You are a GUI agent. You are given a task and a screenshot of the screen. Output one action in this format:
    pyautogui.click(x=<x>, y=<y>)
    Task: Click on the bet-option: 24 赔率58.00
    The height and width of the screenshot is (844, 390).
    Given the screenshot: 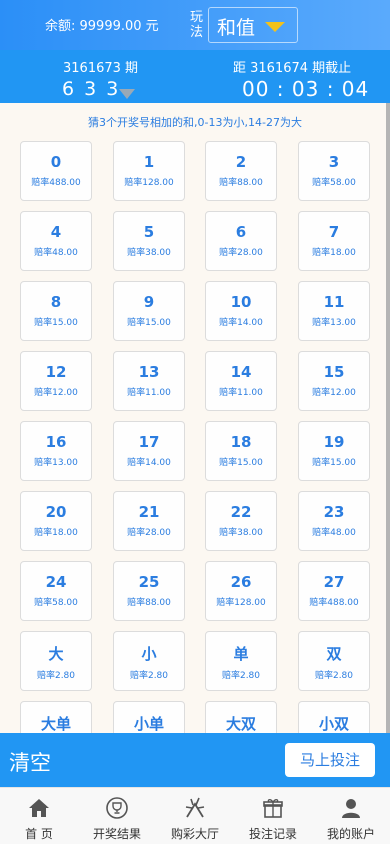 What is the action you would take?
    pyautogui.click(x=56, y=591)
    